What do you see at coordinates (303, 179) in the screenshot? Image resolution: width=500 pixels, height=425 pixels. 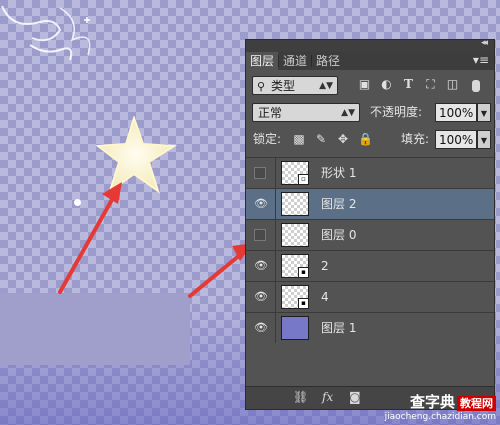 I see `shape-layer-icon: ▫` at bounding box center [303, 179].